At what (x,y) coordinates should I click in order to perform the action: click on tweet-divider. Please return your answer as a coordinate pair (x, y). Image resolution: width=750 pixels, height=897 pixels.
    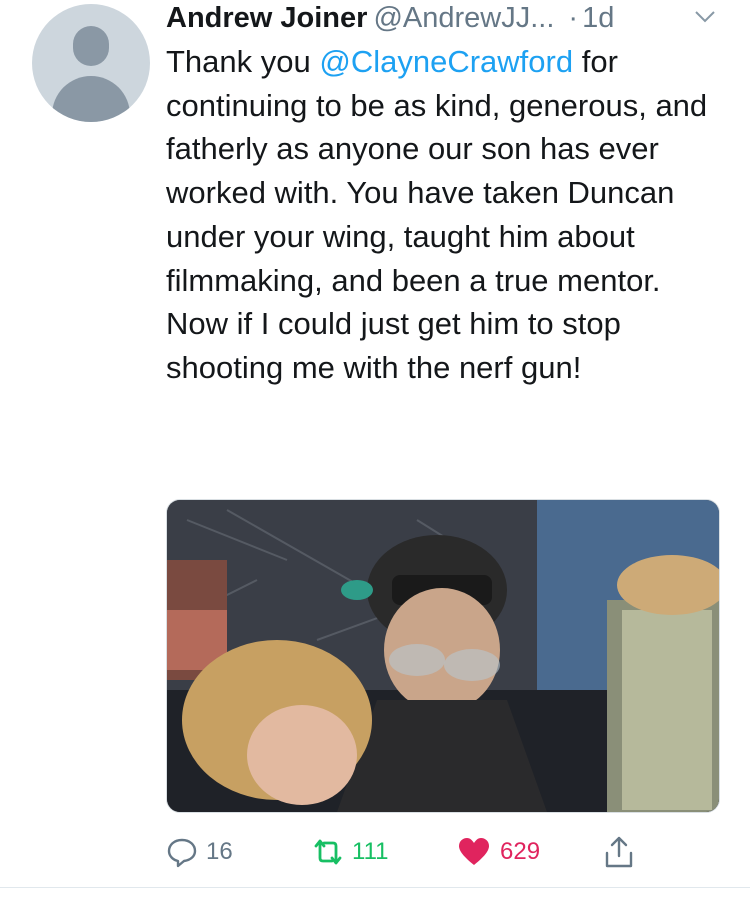
    Looking at the image, I should click on (375, 887).